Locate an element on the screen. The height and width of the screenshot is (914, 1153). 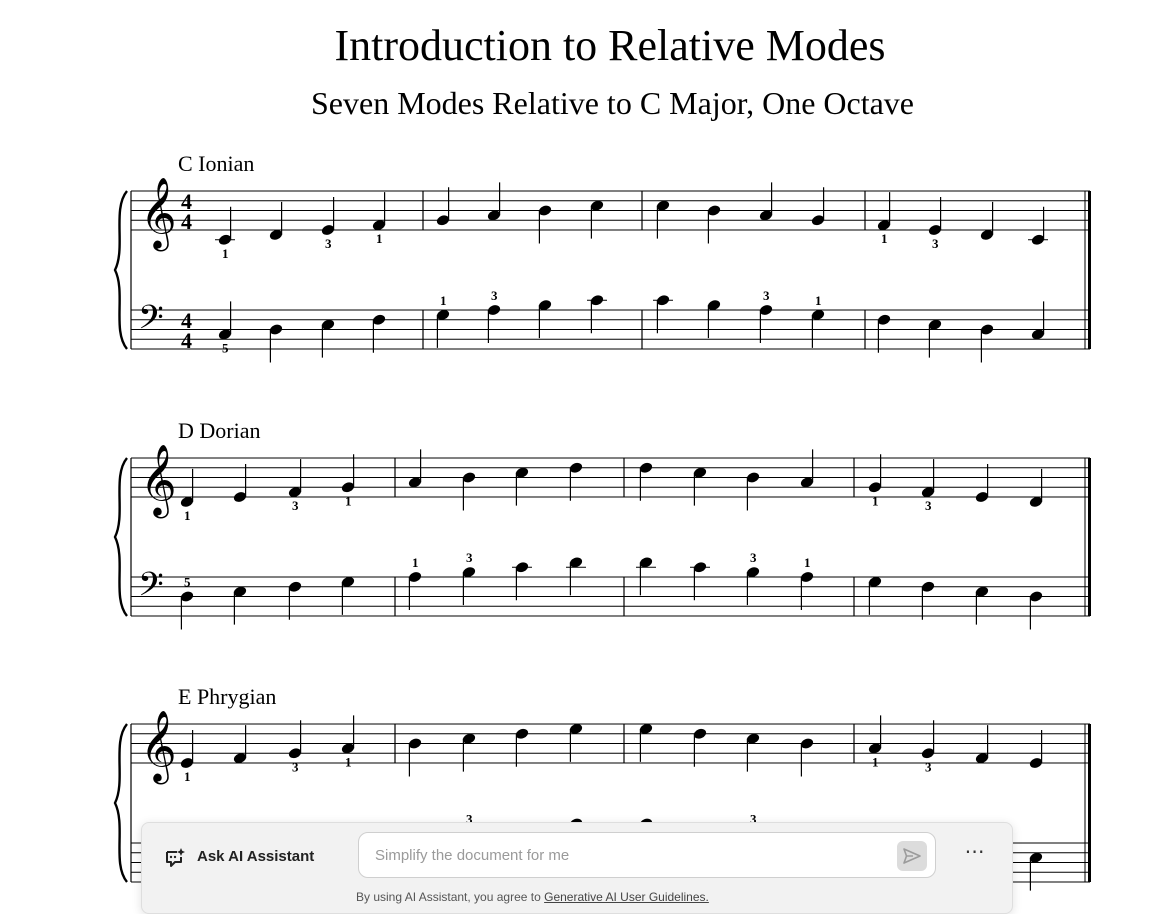
ask-ai-assistant-label: Ask AI Assistant is located at coordinates (256, 856).